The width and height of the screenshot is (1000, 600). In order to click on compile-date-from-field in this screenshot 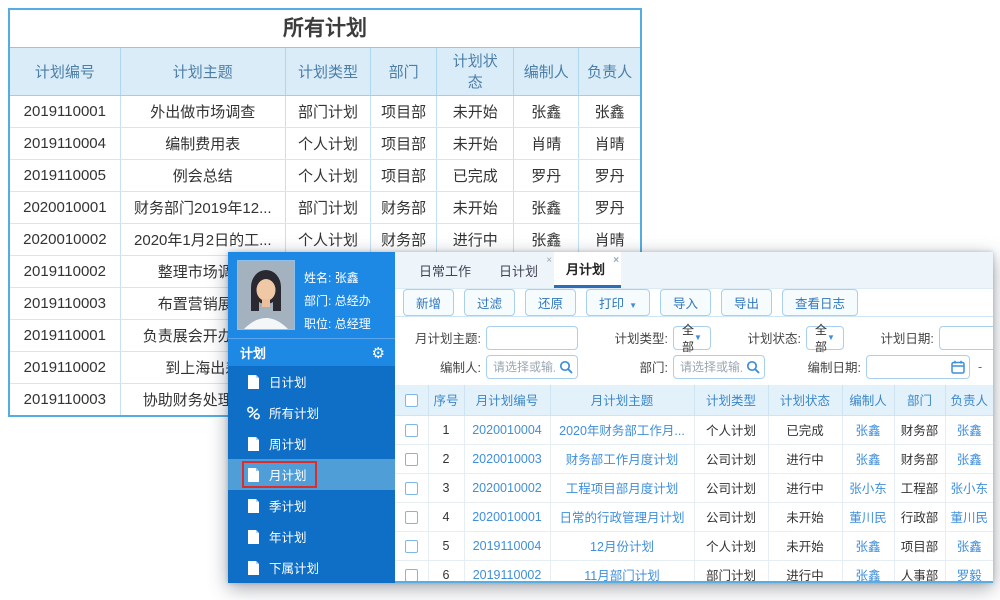, I will do `click(918, 366)`.